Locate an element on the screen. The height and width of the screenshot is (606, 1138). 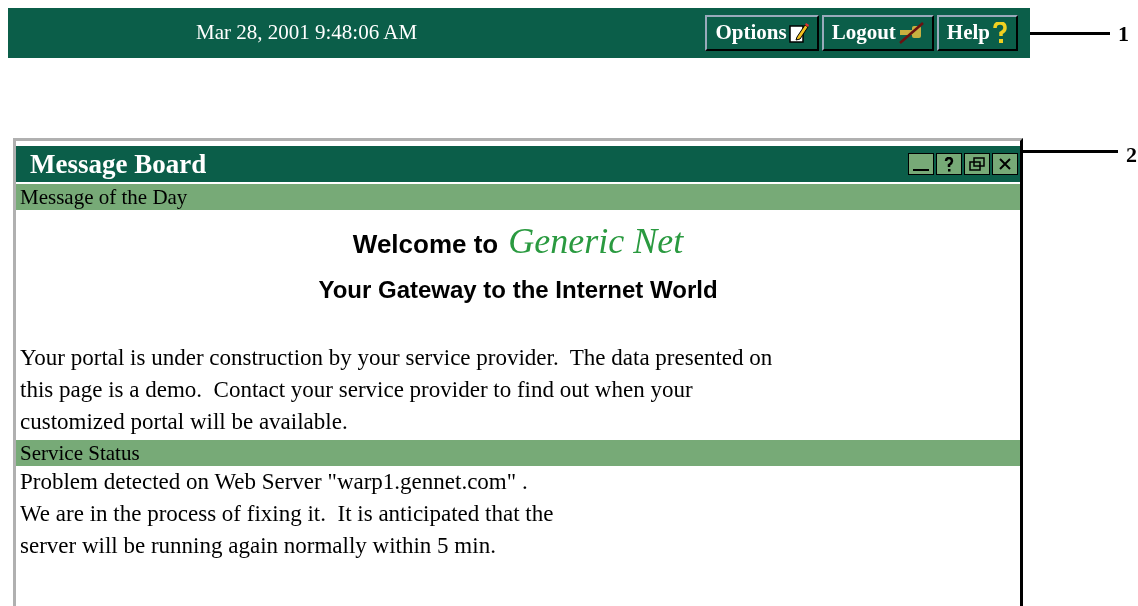
minimize-icon is located at coordinates (921, 170).